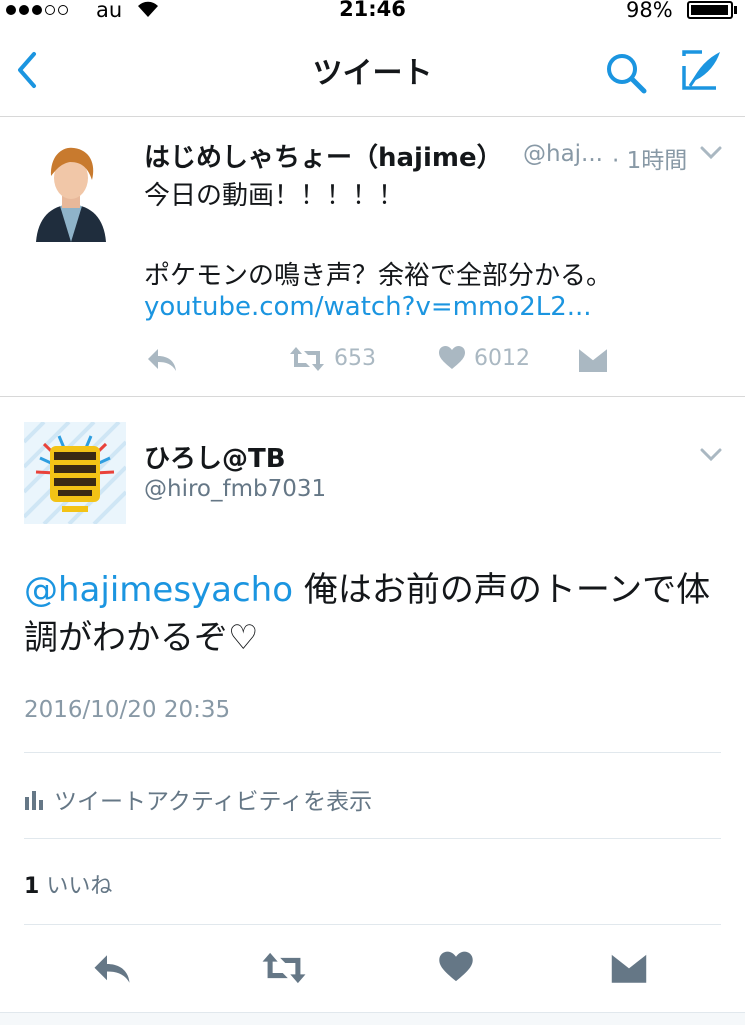 The image size is (745, 1025). I want to click on battery-nub, so click(735, 10).